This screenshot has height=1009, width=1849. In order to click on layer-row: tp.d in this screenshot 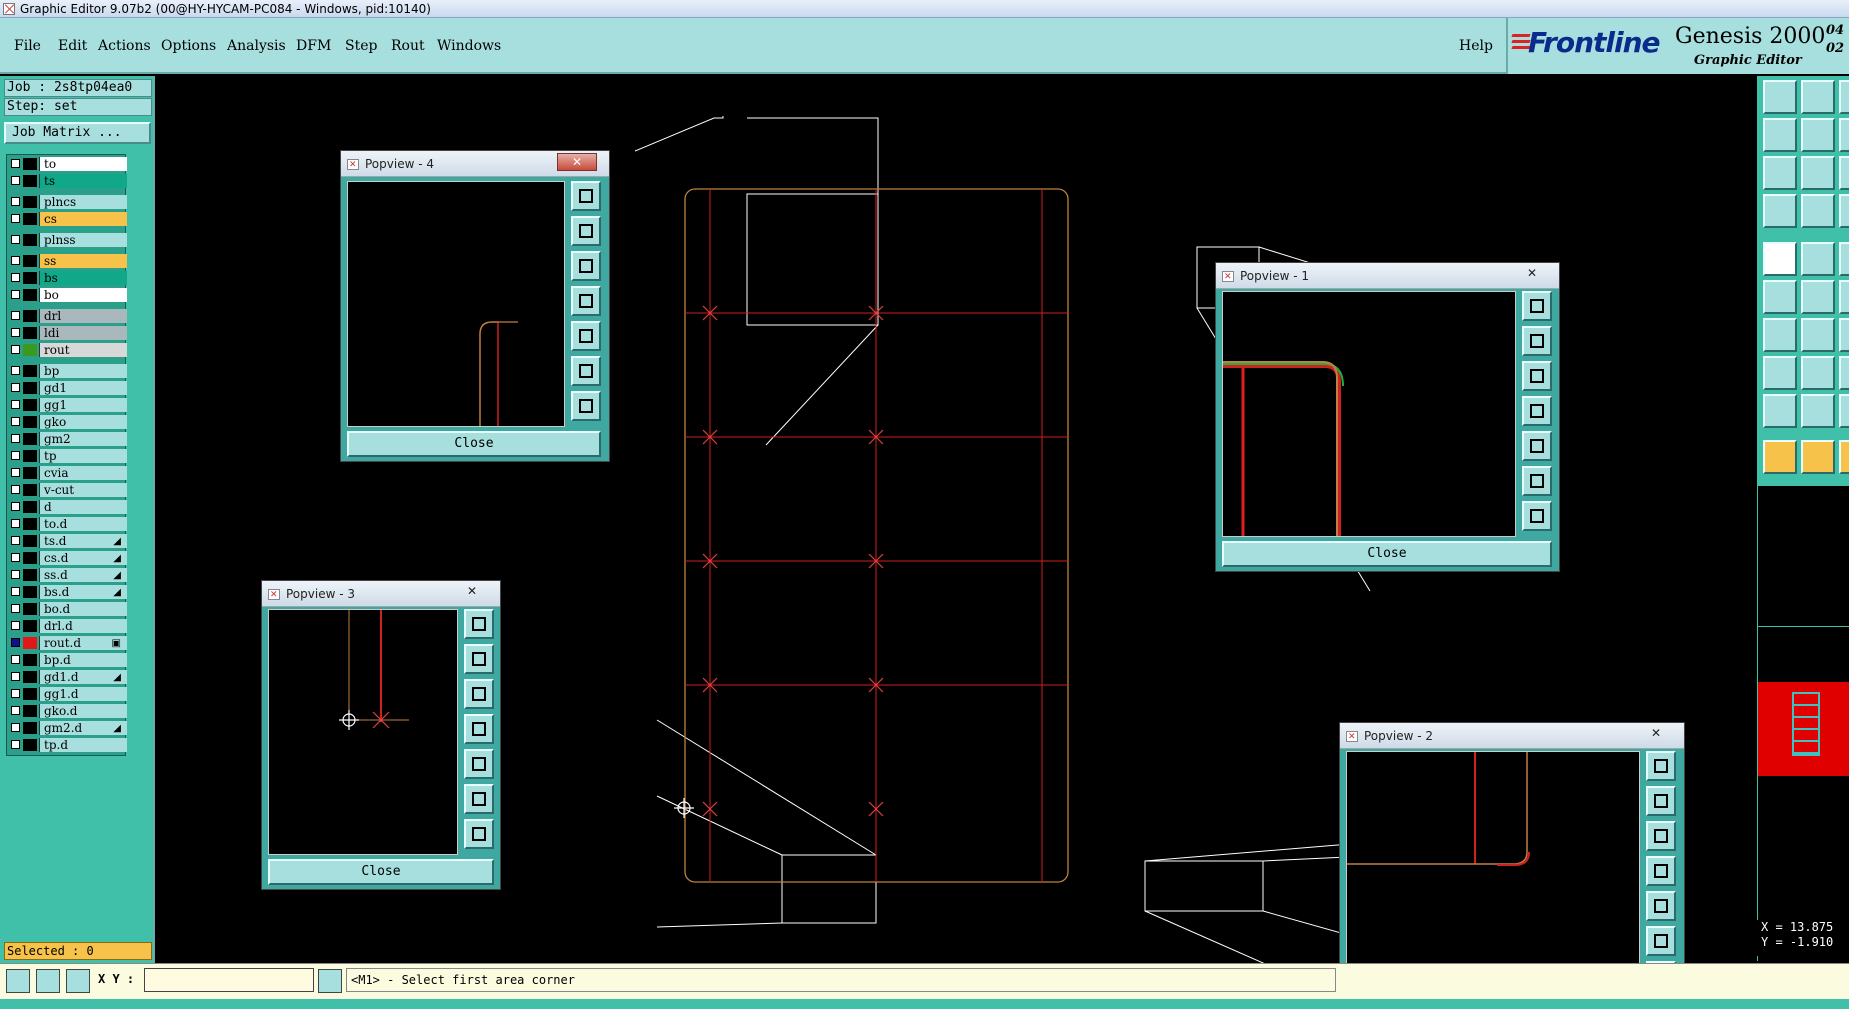, I will do `click(67, 745)`.